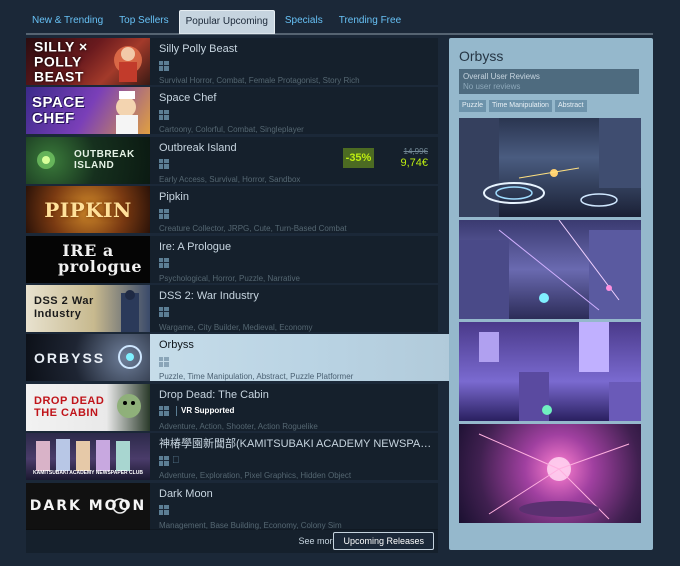  Describe the element at coordinates (195, 246) in the screenshot. I see `game-name: Ire: A Prologue` at that location.